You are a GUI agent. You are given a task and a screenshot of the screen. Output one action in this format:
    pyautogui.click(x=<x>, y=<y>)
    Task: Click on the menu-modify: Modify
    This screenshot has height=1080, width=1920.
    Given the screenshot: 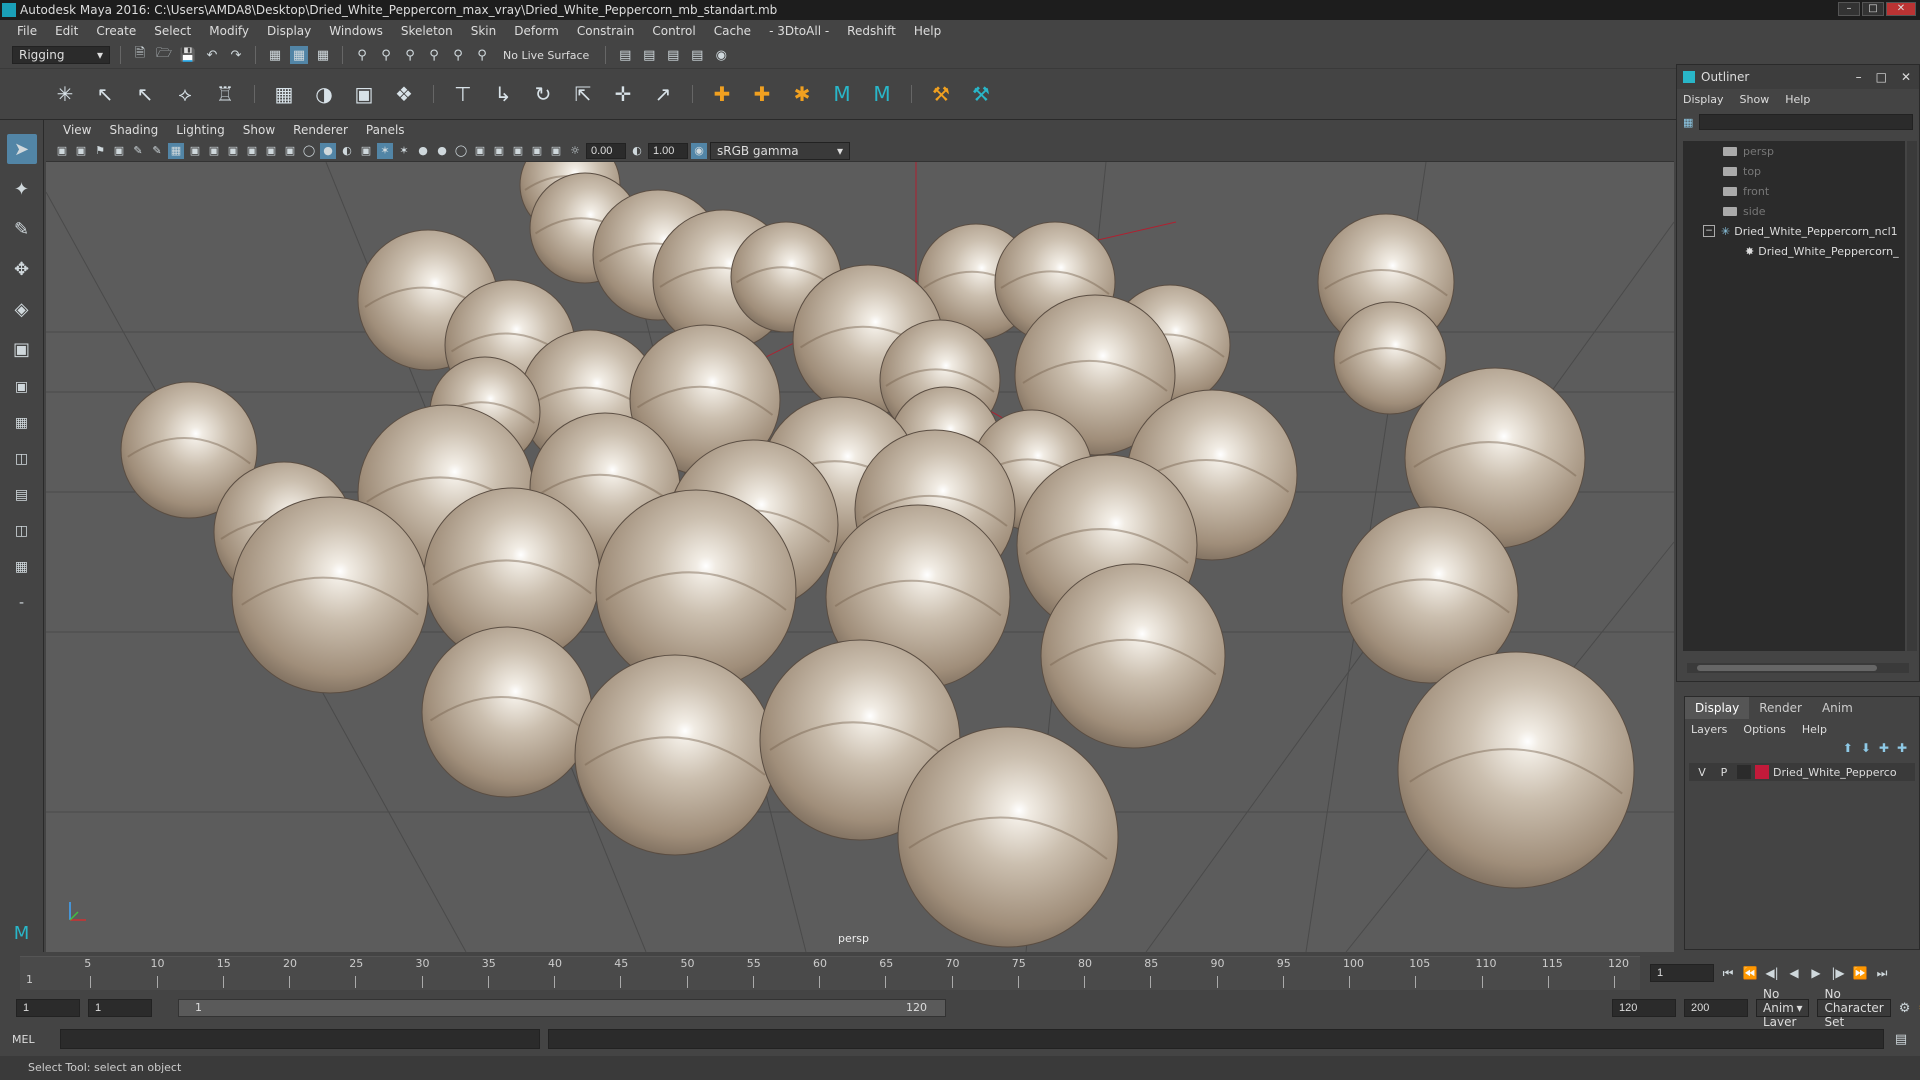 What is the action you would take?
    pyautogui.click(x=229, y=31)
    